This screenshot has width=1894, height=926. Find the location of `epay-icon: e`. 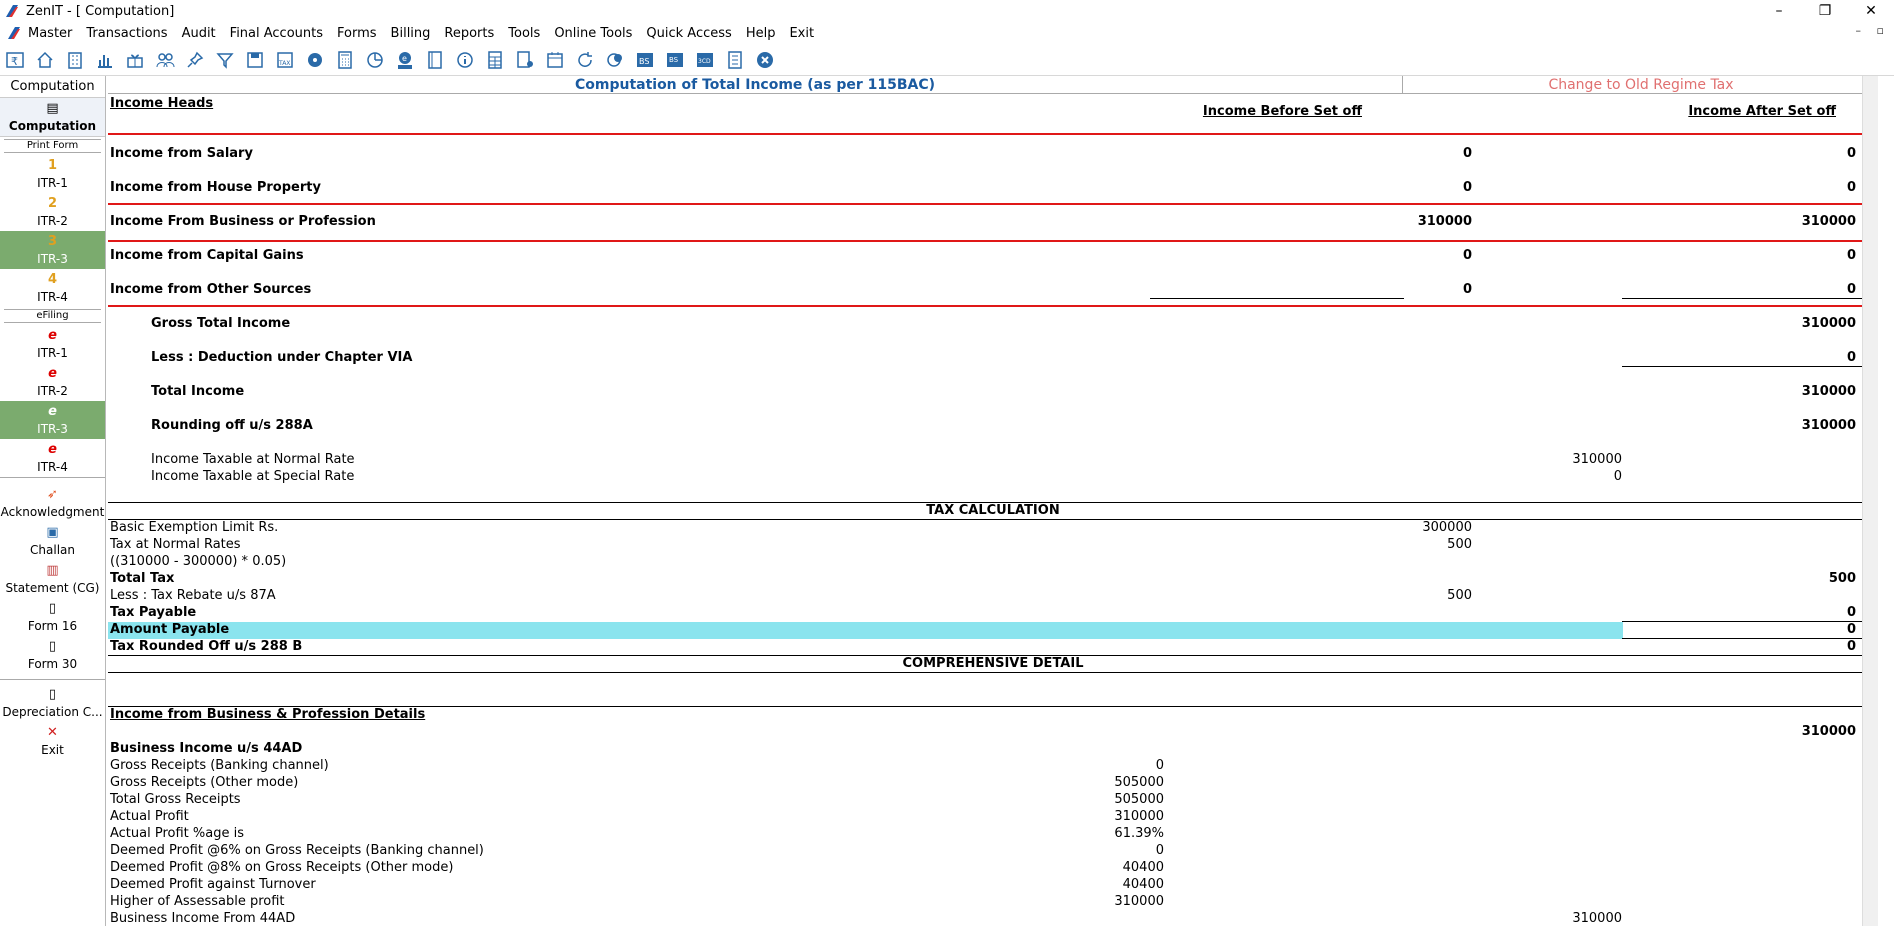

epay-icon: e is located at coordinates (405, 60).